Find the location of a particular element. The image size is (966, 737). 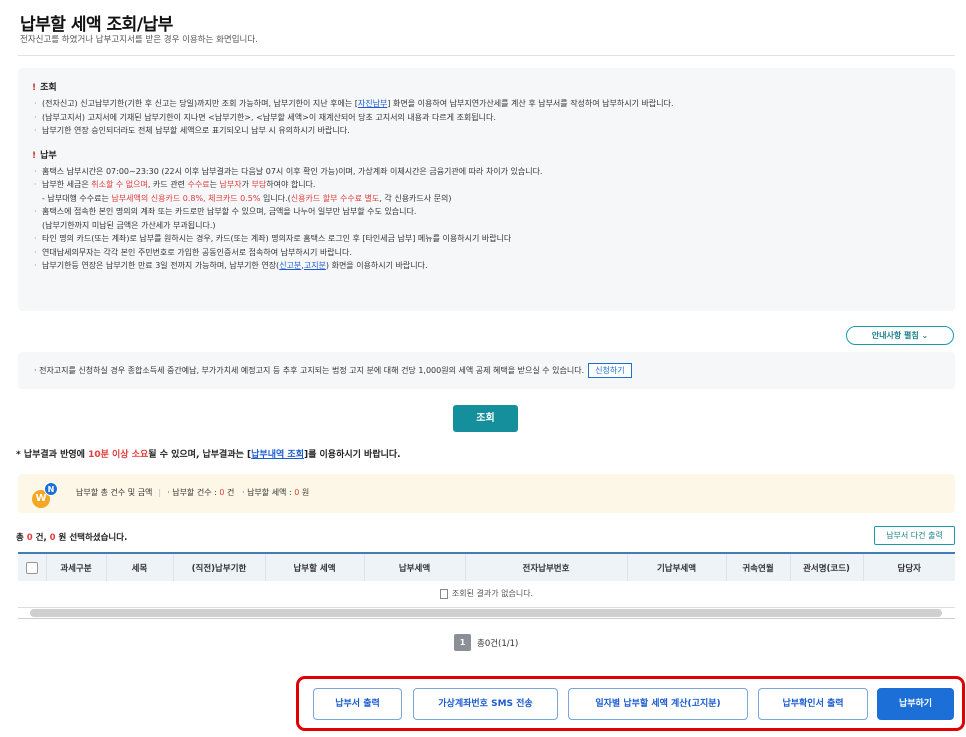

select-all-checkbox is located at coordinates (31, 567).